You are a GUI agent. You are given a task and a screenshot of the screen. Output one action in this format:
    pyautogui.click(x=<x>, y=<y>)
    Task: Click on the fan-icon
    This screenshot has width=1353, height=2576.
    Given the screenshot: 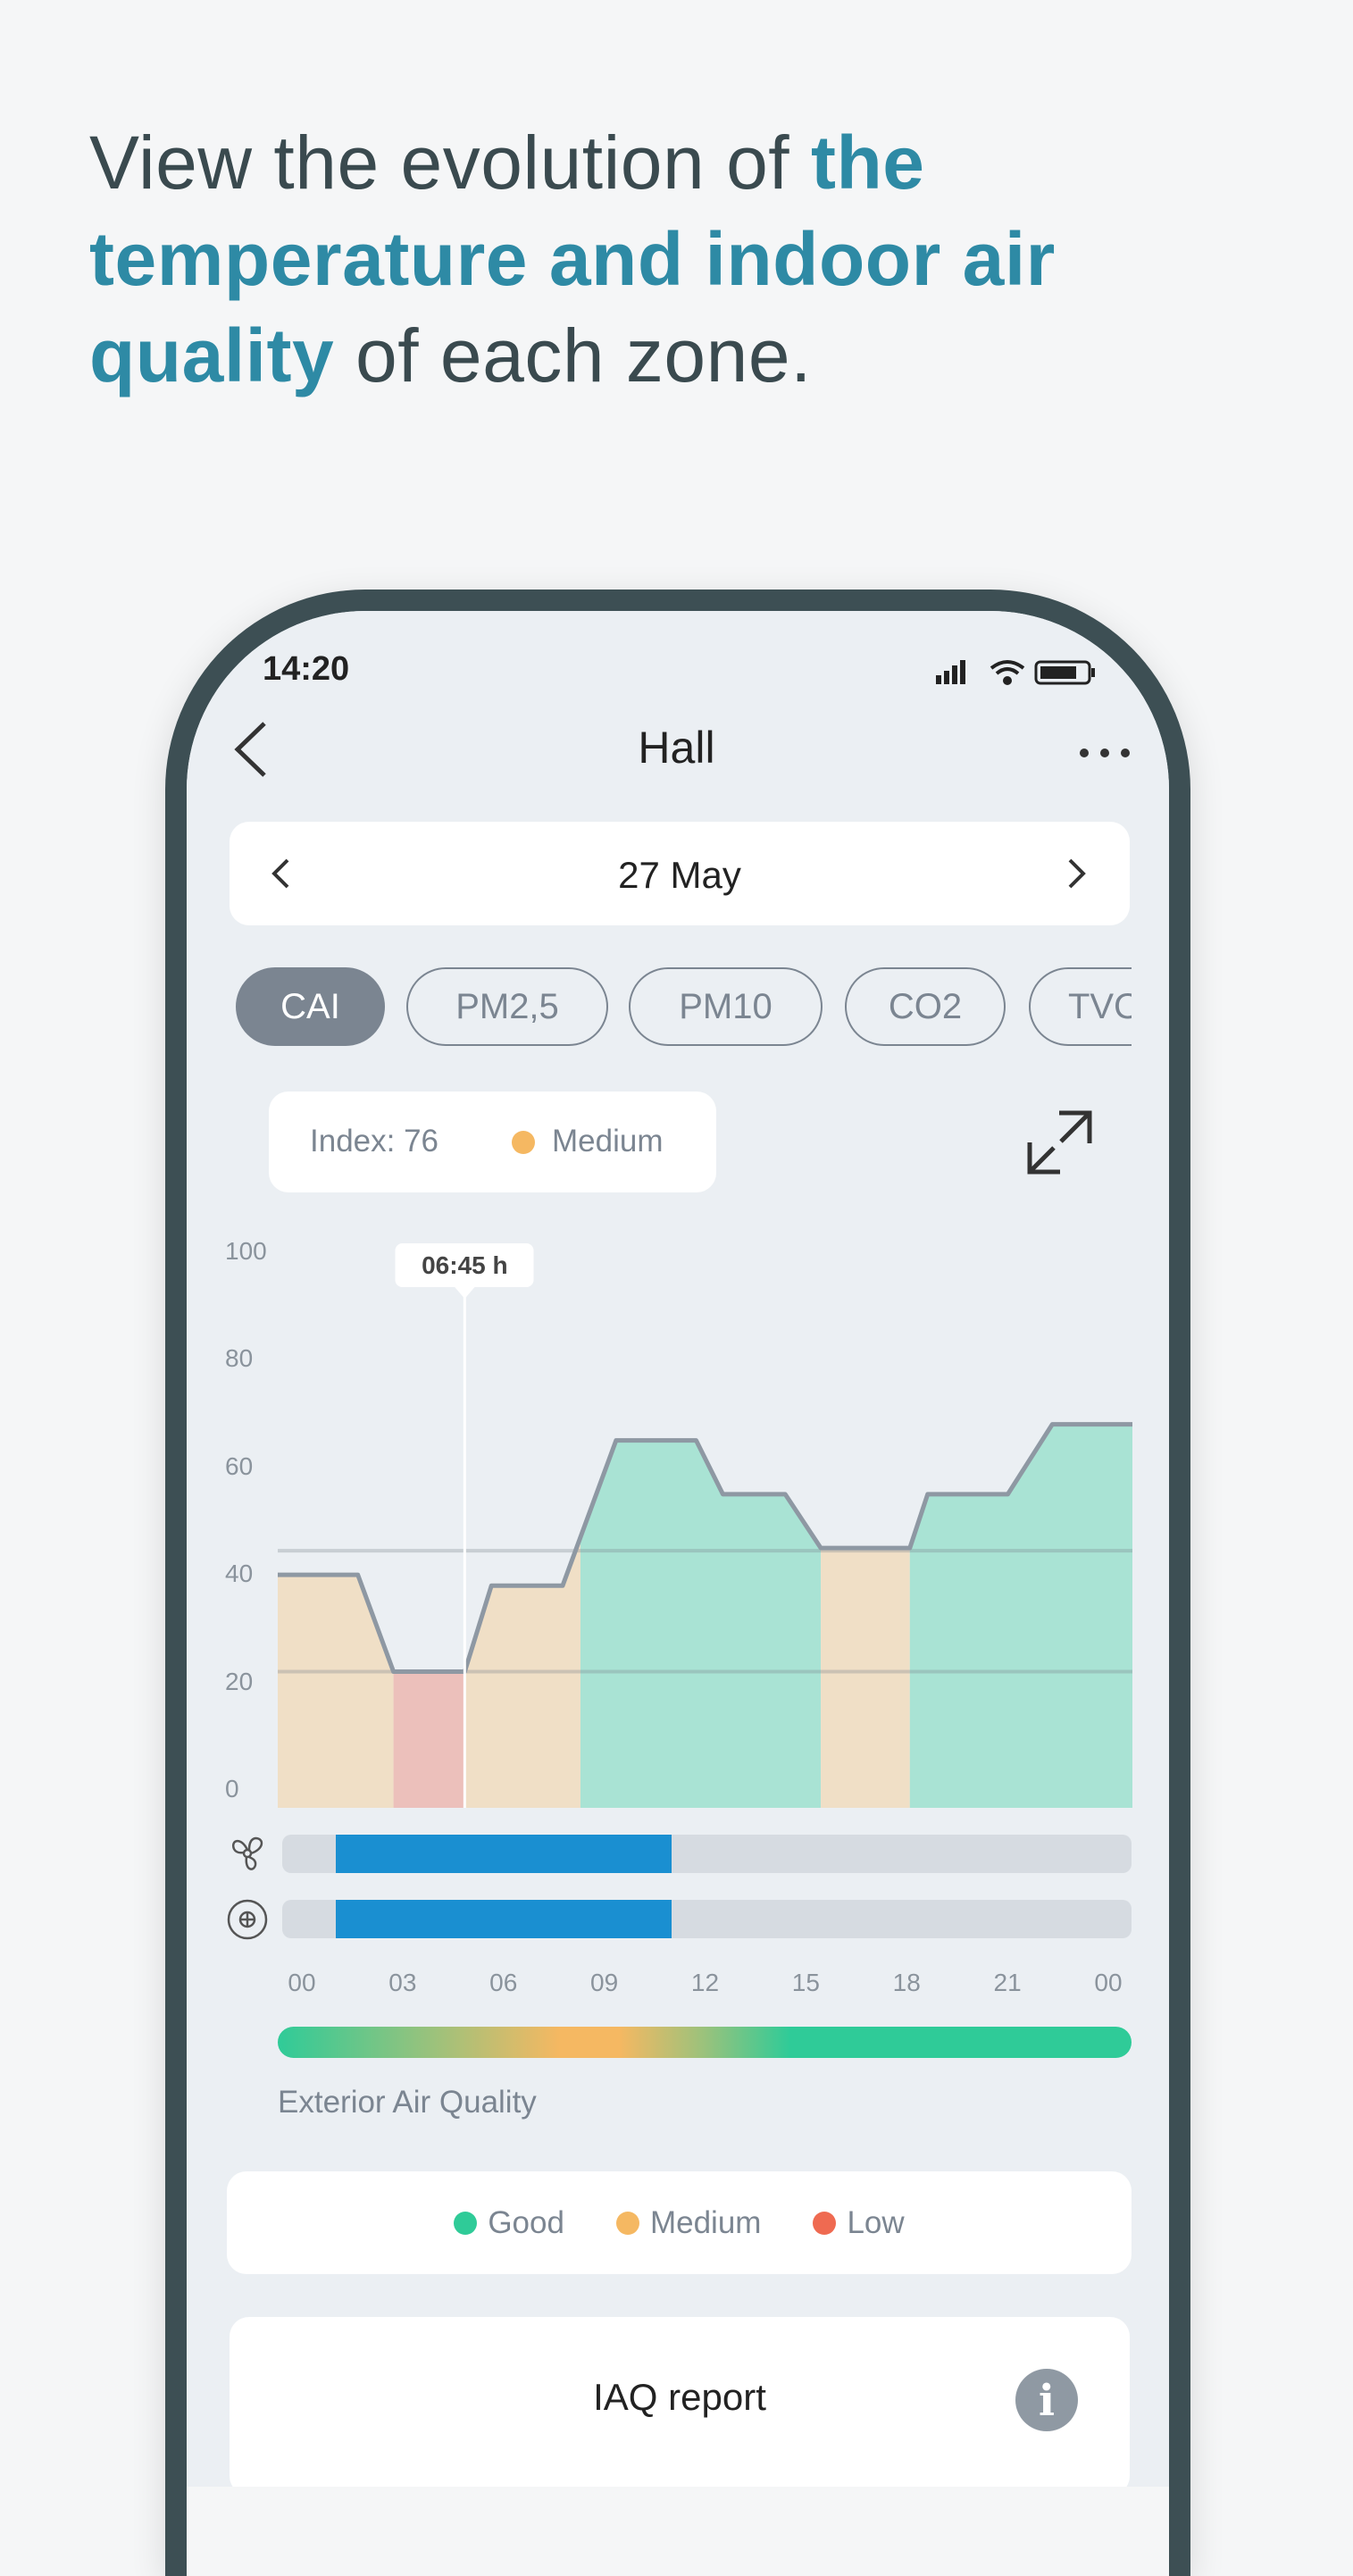 What is the action you would take?
    pyautogui.click(x=247, y=1853)
    